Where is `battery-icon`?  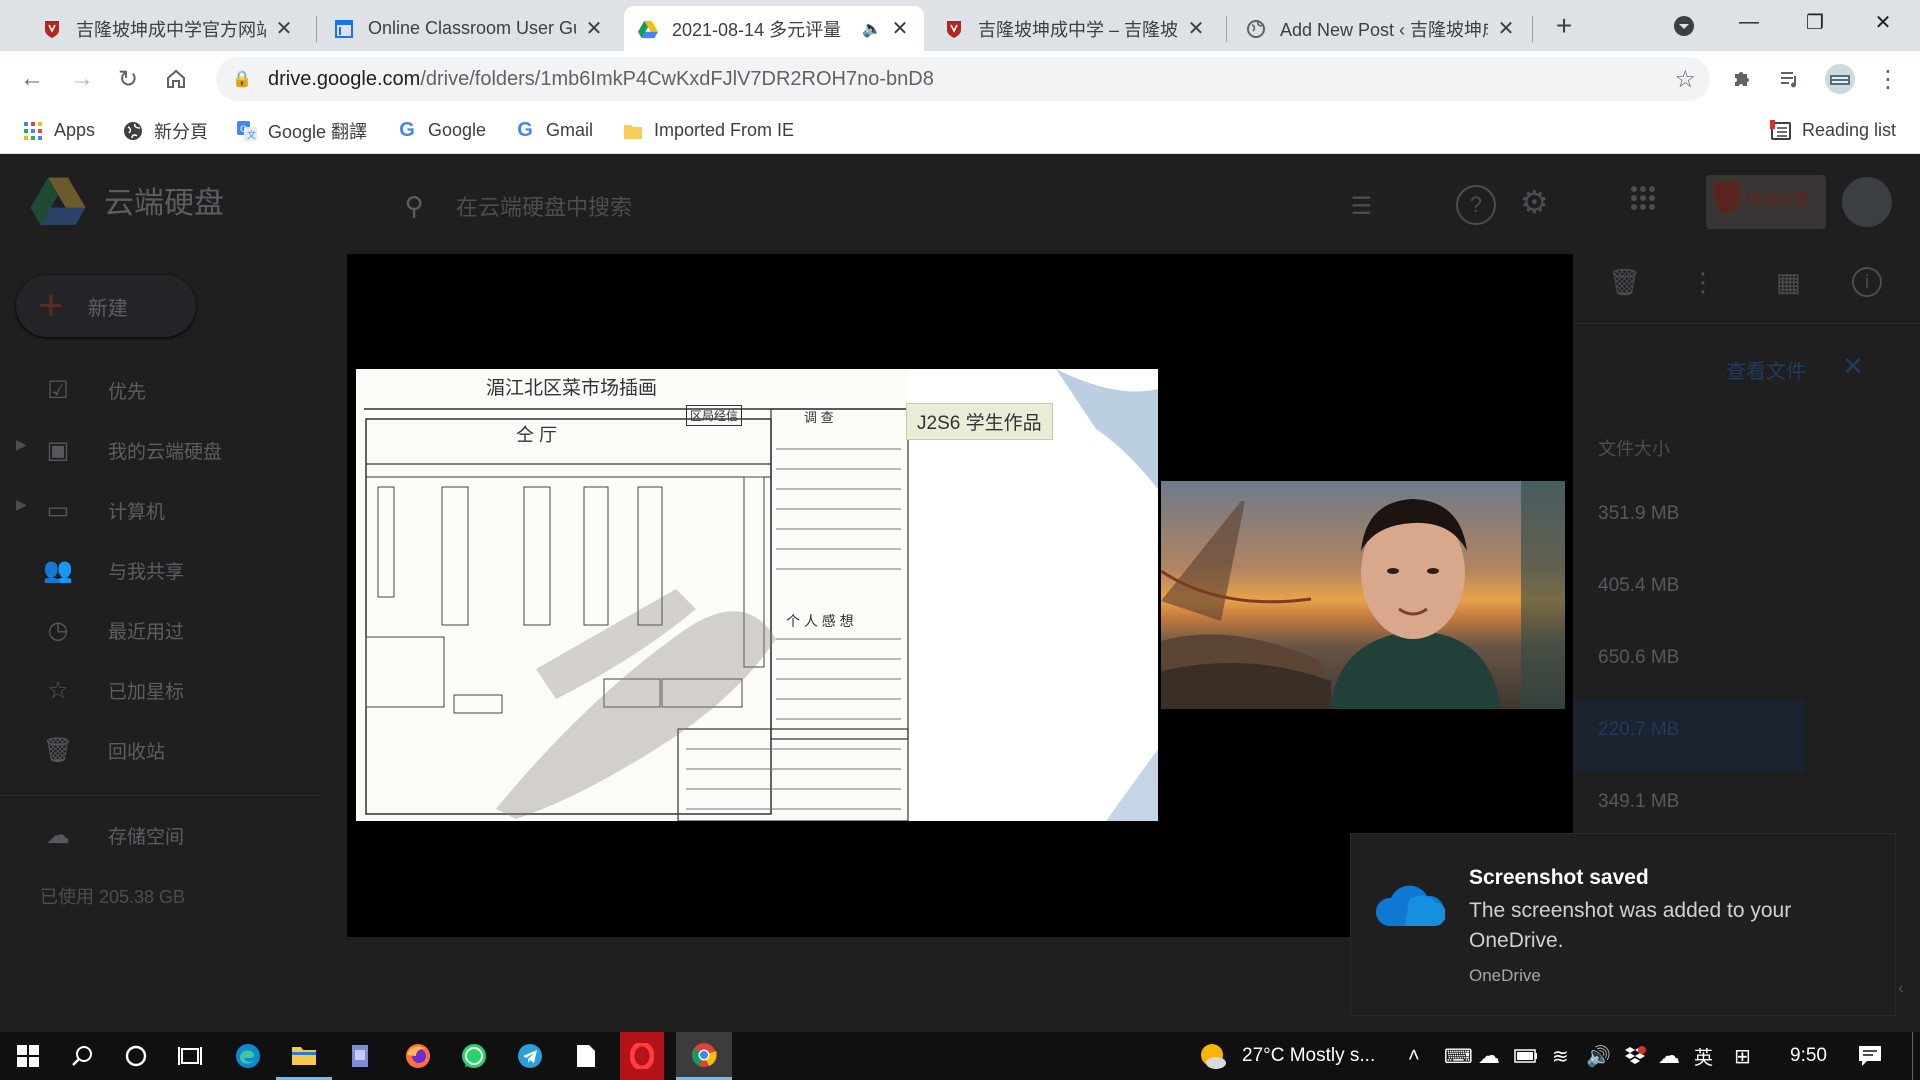 battery-icon is located at coordinates (1526, 1056).